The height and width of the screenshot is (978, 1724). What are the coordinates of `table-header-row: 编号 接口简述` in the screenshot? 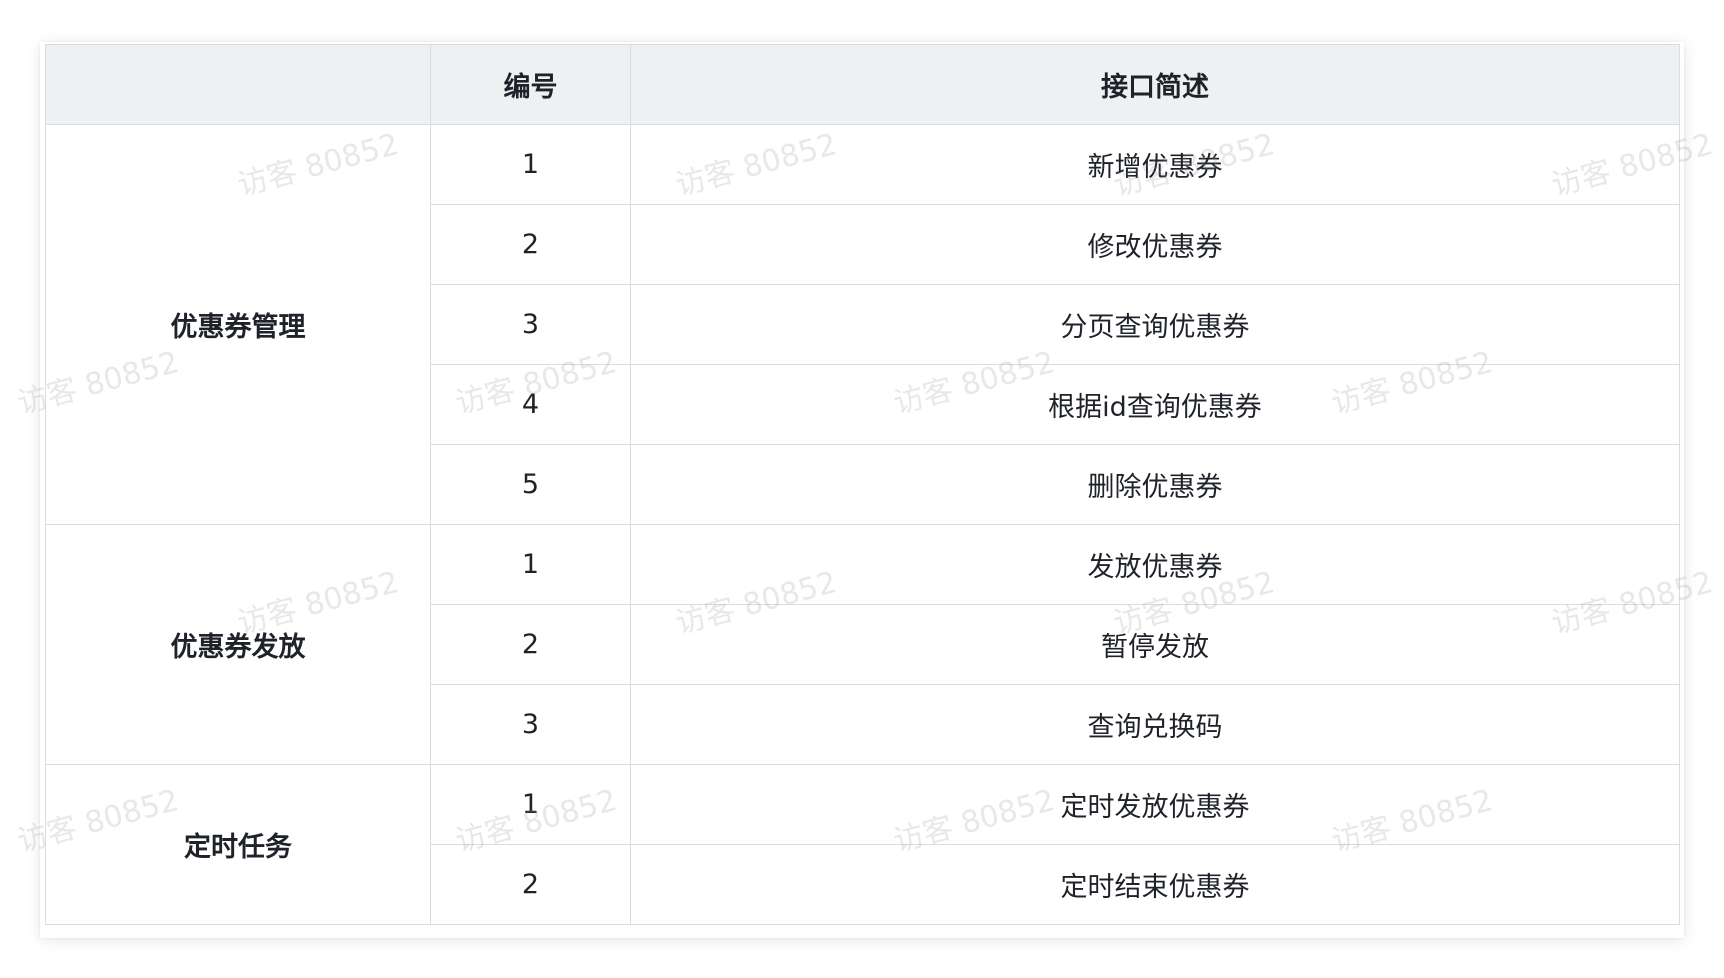 It's located at (862, 84).